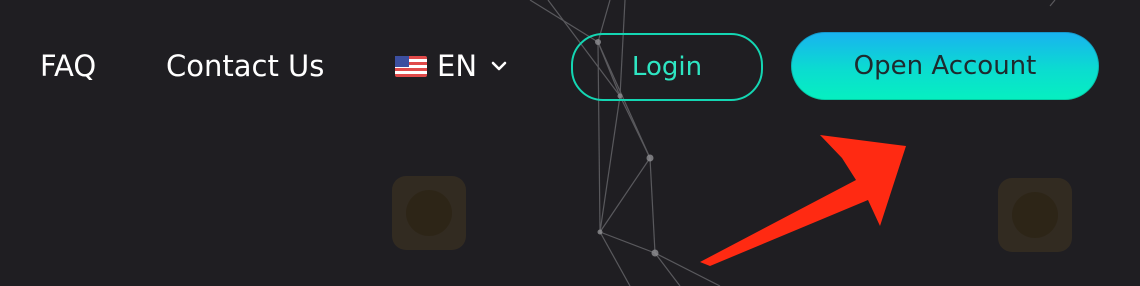 Image resolution: width=1140 pixels, height=286 pixels. I want to click on chevron-down-icon, so click(499, 66).